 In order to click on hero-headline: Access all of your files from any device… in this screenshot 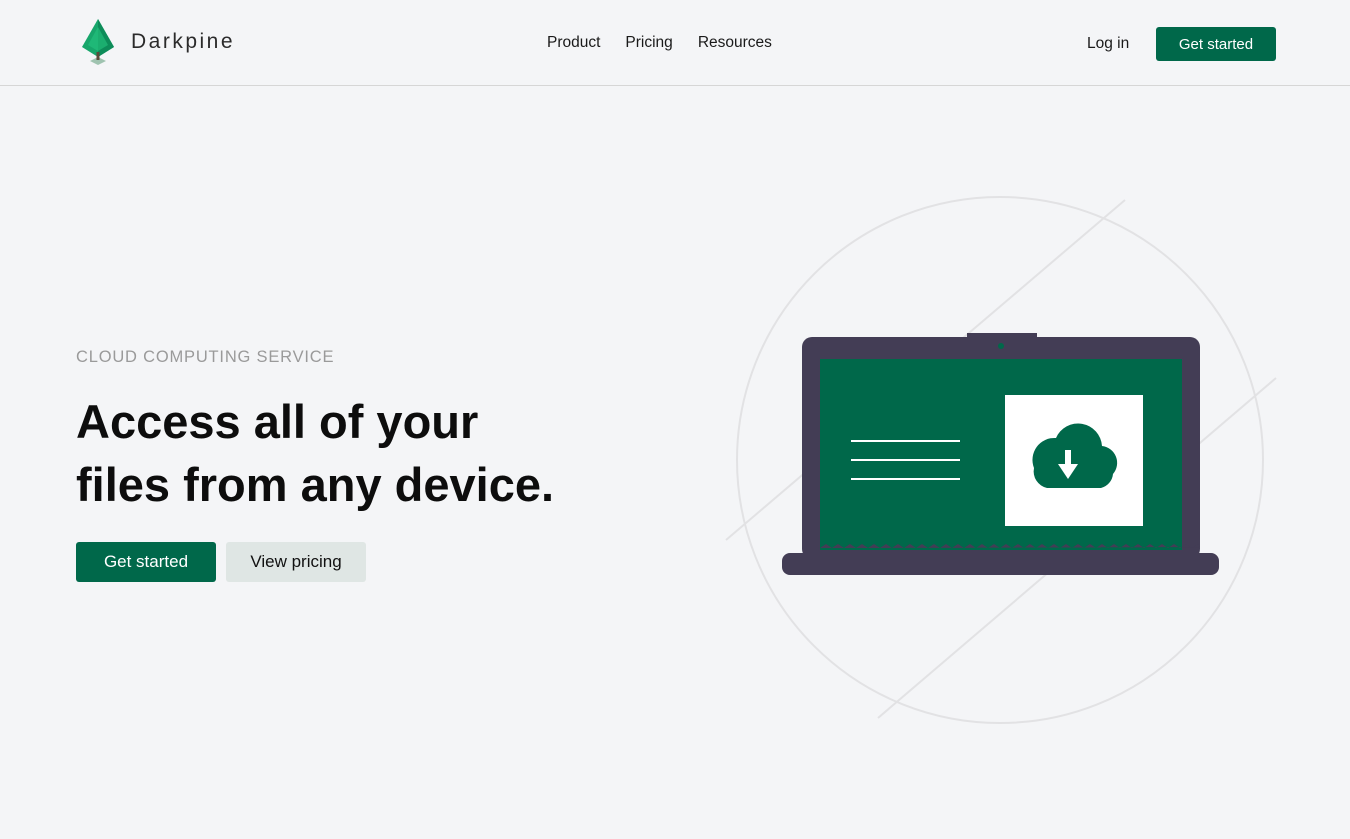, I will do `click(356, 453)`.